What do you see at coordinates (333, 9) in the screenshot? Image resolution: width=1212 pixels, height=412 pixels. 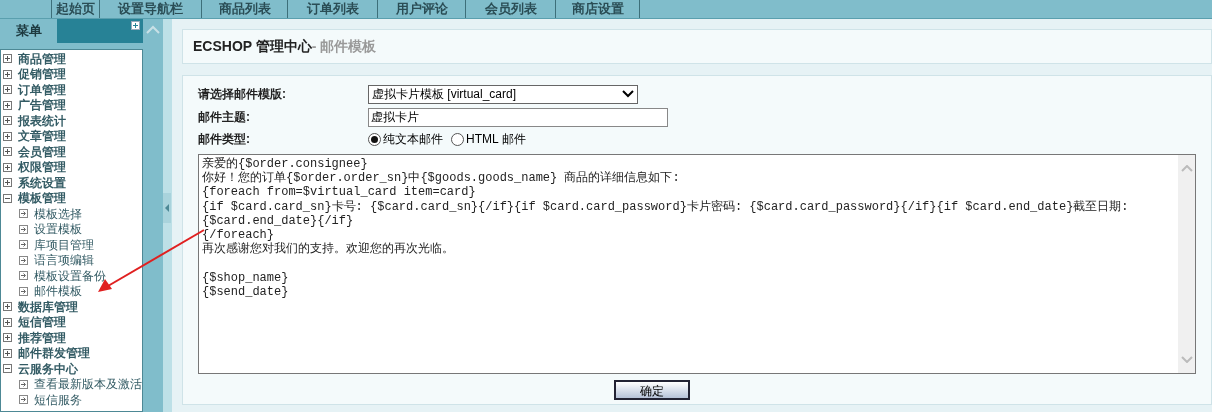 I see `nav-tab: 订单列表` at bounding box center [333, 9].